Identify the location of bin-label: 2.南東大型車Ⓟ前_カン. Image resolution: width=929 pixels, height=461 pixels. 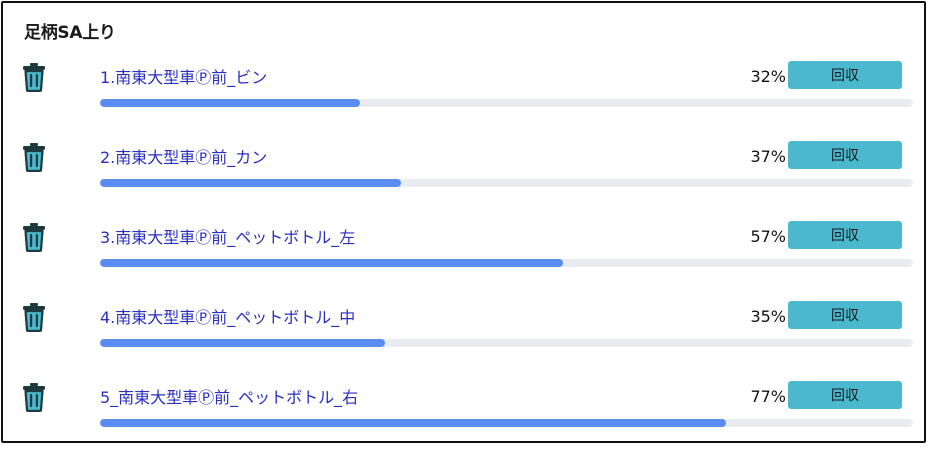
(183, 156).